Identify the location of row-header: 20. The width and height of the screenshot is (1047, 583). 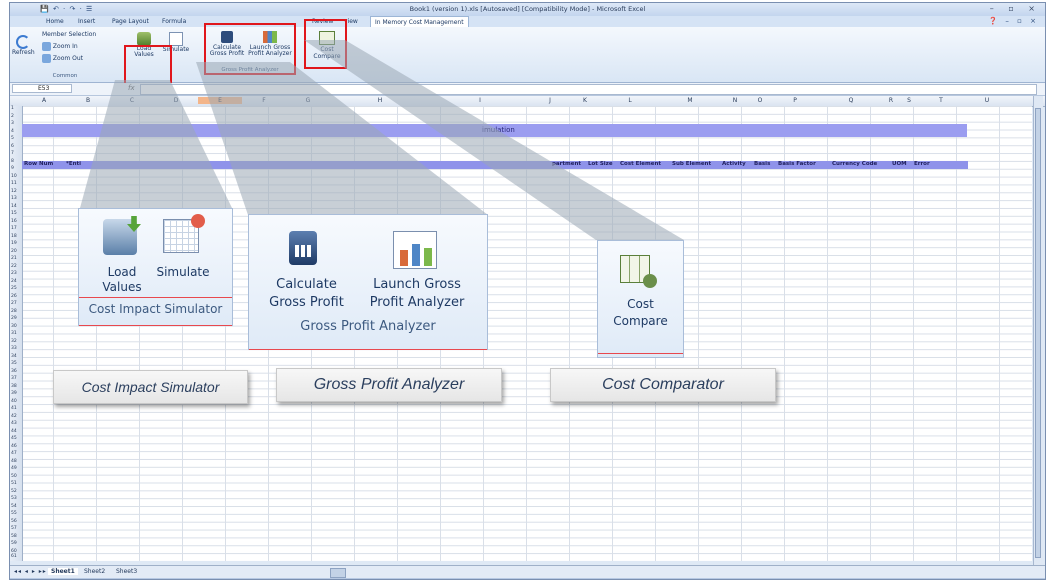
(14, 252).